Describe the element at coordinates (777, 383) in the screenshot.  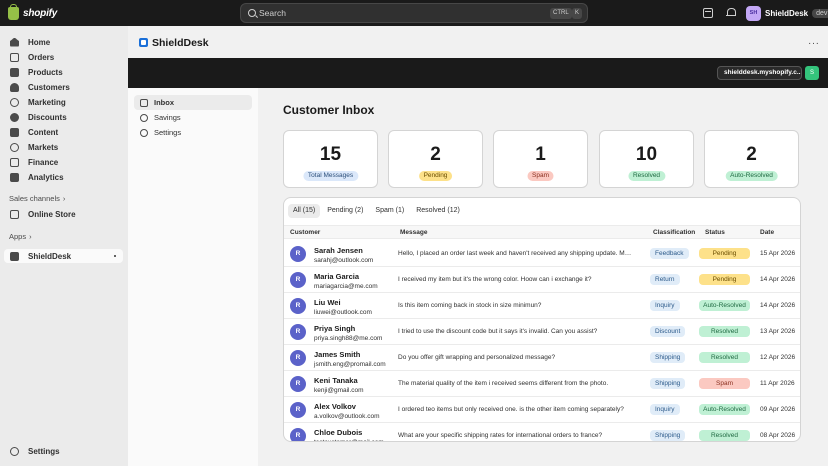
I see `message-date: 11 Apr 2026` at that location.